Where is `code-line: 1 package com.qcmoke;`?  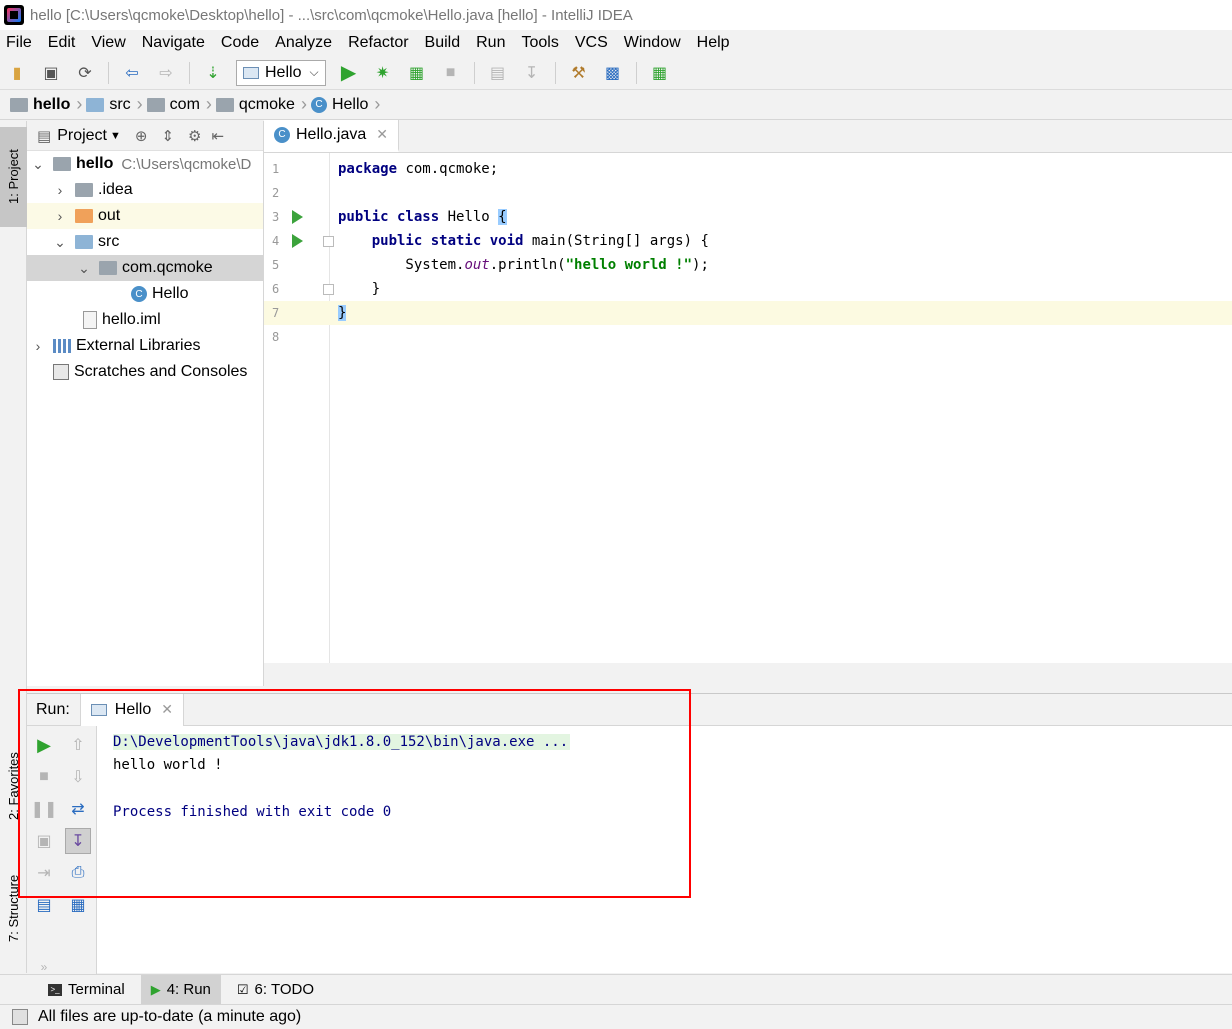 code-line: 1 package com.qcmoke; is located at coordinates (748, 169).